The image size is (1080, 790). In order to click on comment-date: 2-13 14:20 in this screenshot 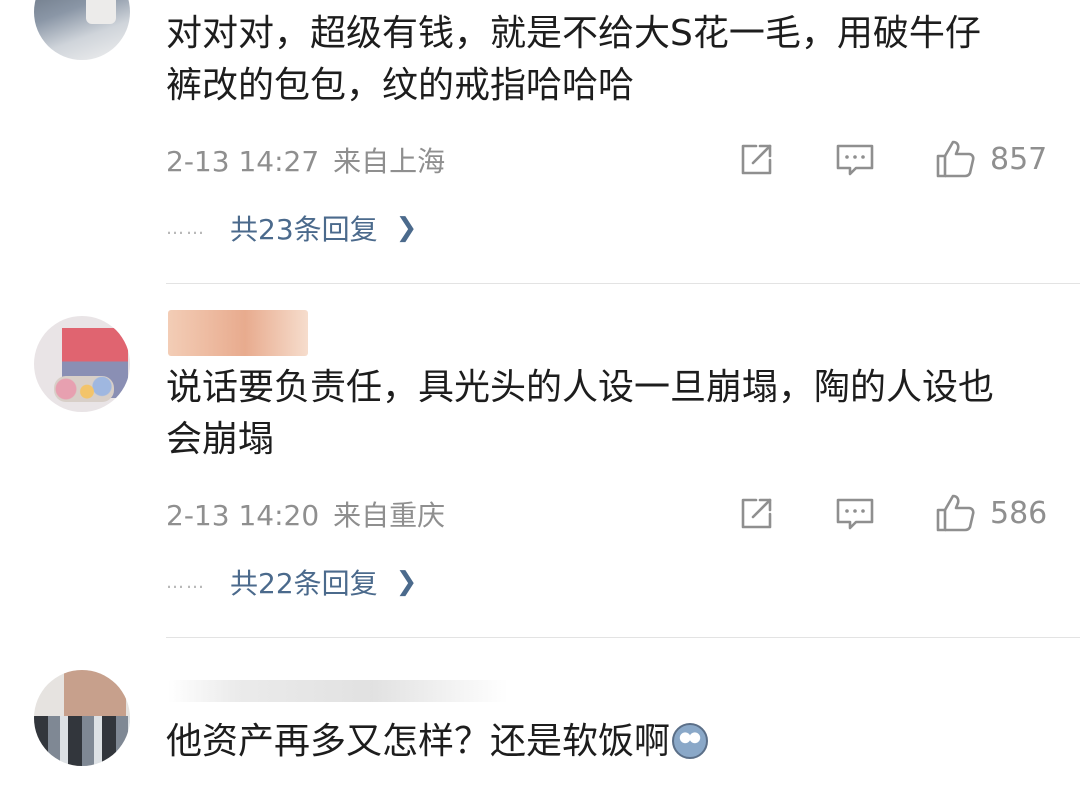, I will do `click(243, 515)`.